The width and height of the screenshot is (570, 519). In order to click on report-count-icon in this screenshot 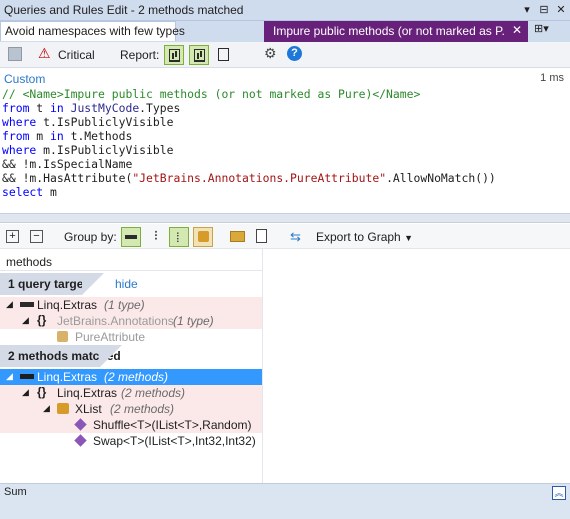, I will do `click(199, 55)`.